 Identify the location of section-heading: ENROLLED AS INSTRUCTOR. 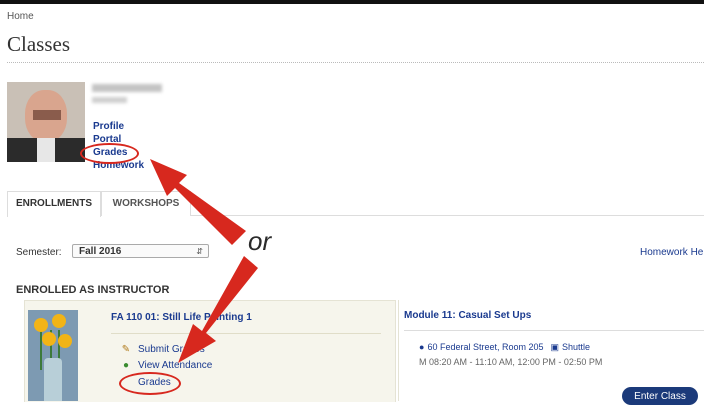
(93, 290).